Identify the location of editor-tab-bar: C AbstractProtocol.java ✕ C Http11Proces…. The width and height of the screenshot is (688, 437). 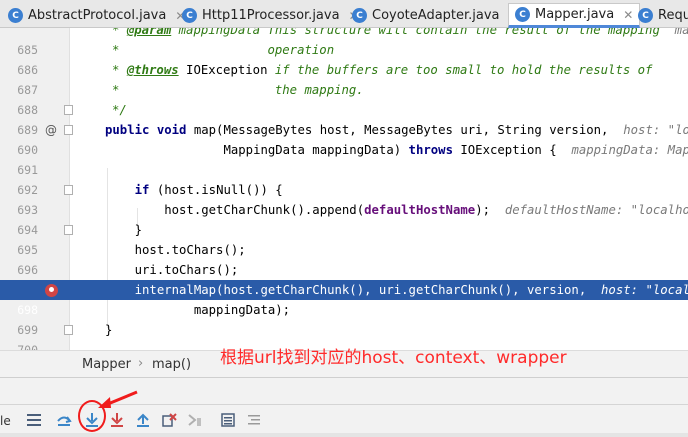
(344, 14).